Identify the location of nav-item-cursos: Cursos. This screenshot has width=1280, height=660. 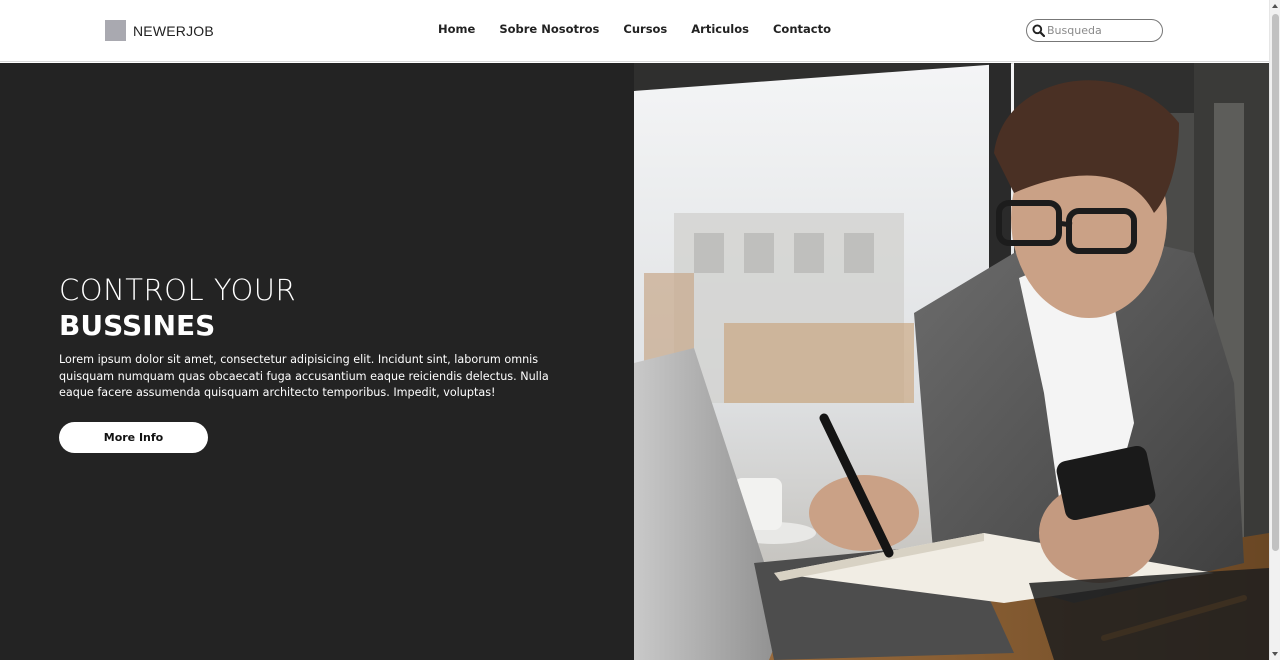
(645, 29).